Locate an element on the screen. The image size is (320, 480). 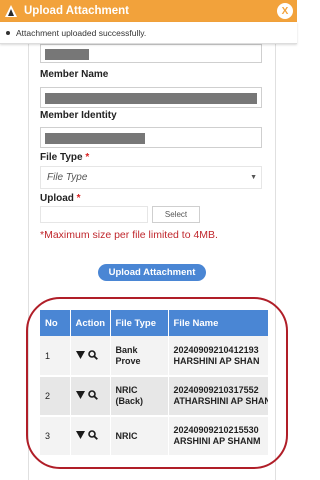
member-name-field is located at coordinates (151, 97).